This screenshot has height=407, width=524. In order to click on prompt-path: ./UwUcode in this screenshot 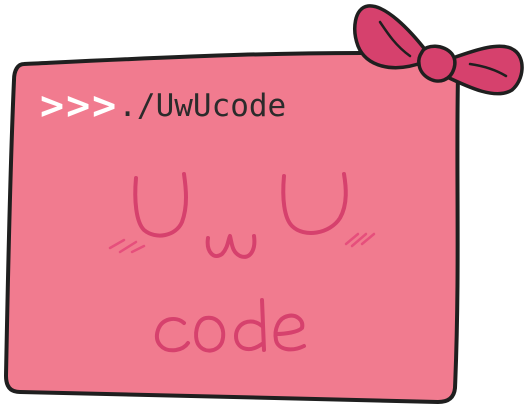, I will do `click(202, 105)`.